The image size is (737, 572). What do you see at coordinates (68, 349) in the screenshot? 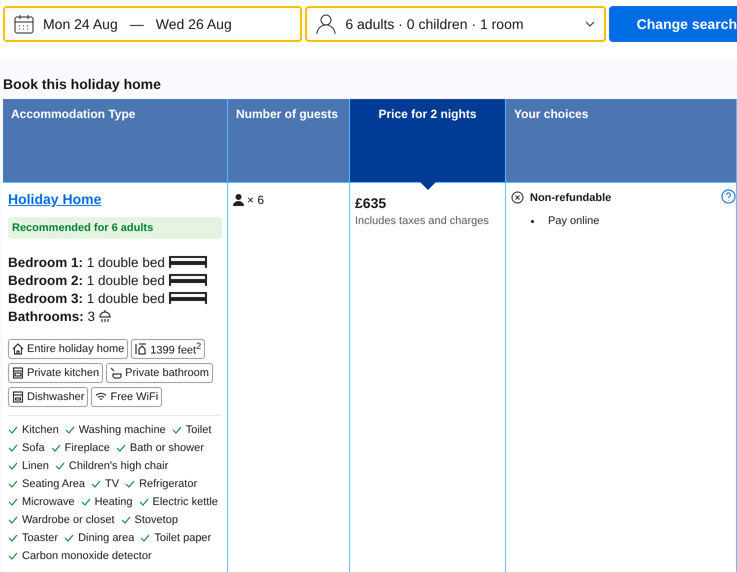
I see `facility-tag: Entire holiday home` at bounding box center [68, 349].